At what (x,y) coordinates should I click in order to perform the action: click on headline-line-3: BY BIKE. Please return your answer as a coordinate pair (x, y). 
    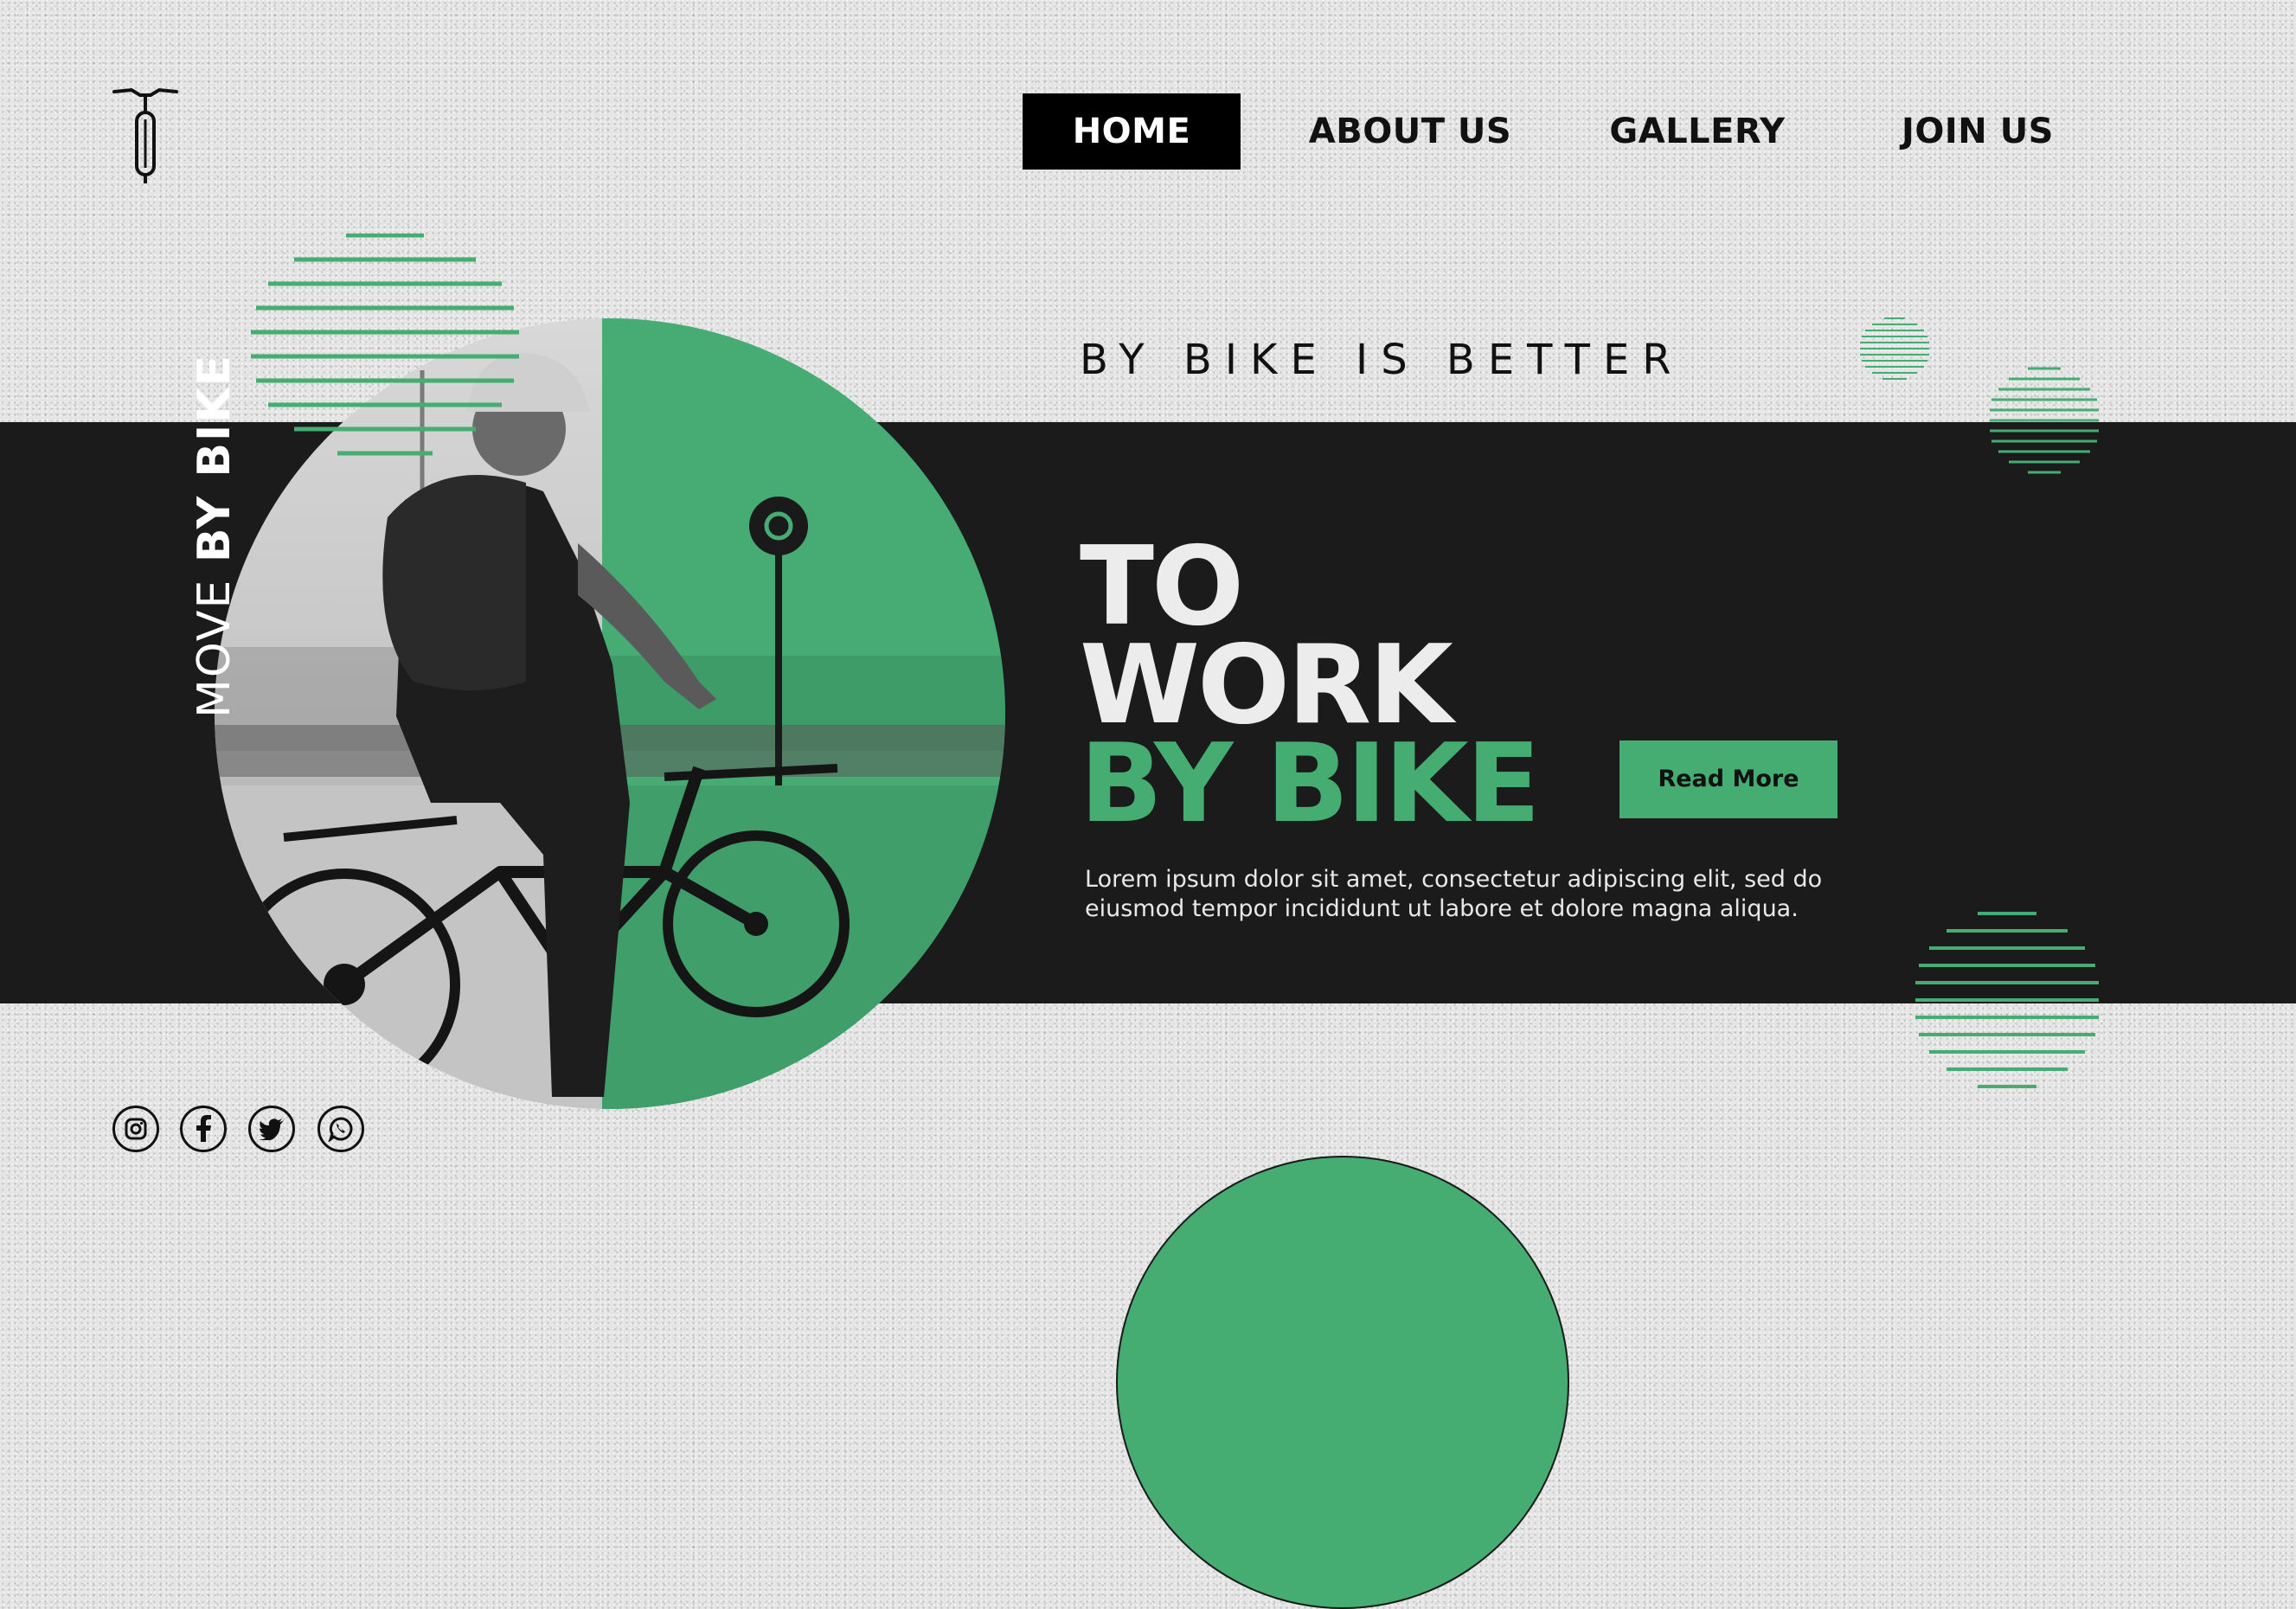
    Looking at the image, I should click on (1311, 784).